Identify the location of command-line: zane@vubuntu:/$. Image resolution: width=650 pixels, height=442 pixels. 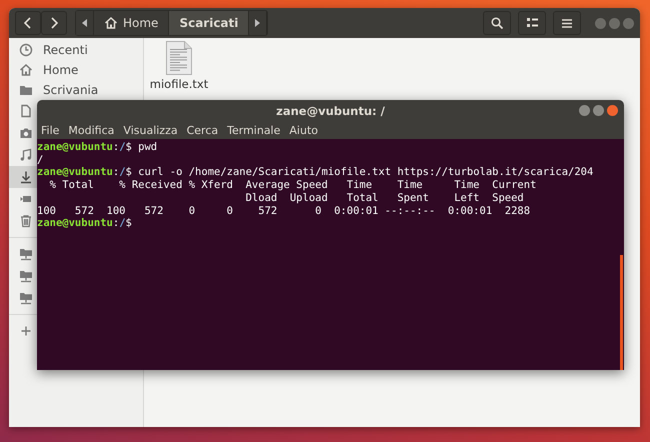
(84, 223).